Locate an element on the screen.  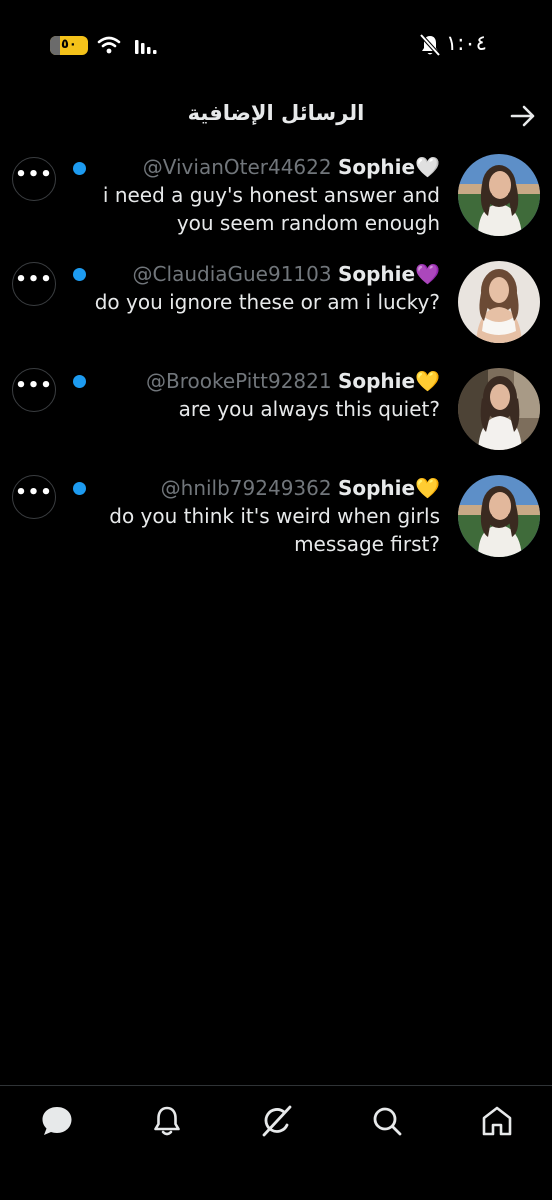
battery-icon: ٥٠ is located at coordinates (69, 45).